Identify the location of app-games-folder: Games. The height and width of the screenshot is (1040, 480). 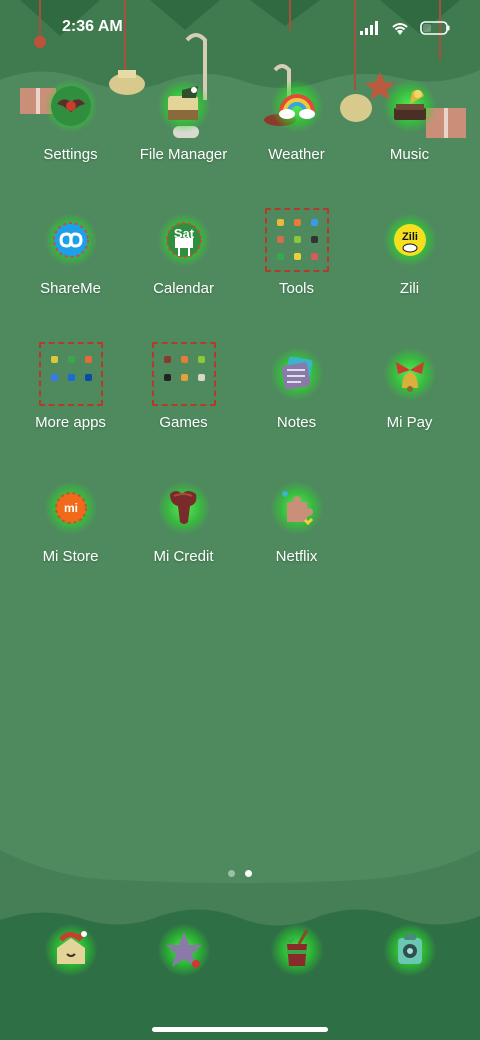
(183, 411).